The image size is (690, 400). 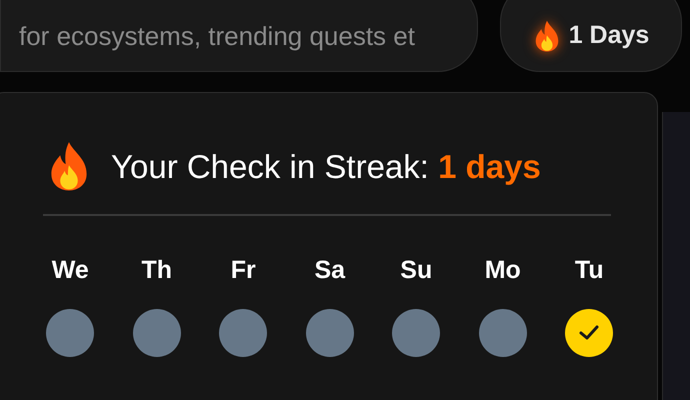 What do you see at coordinates (416, 270) in the screenshot?
I see `day-label: Su` at bounding box center [416, 270].